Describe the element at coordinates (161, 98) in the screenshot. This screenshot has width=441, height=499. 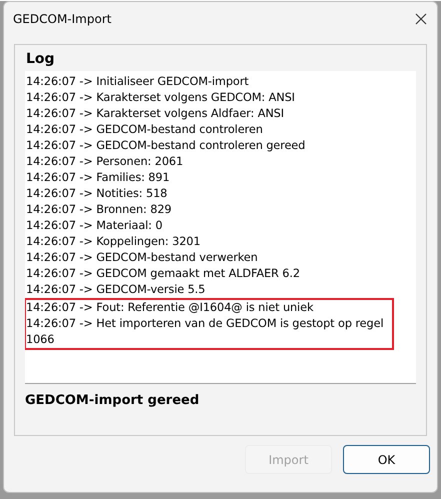
I see `log-line: 14:26:07 -> Karakterset volgens GEDCOM: ANSI` at that location.